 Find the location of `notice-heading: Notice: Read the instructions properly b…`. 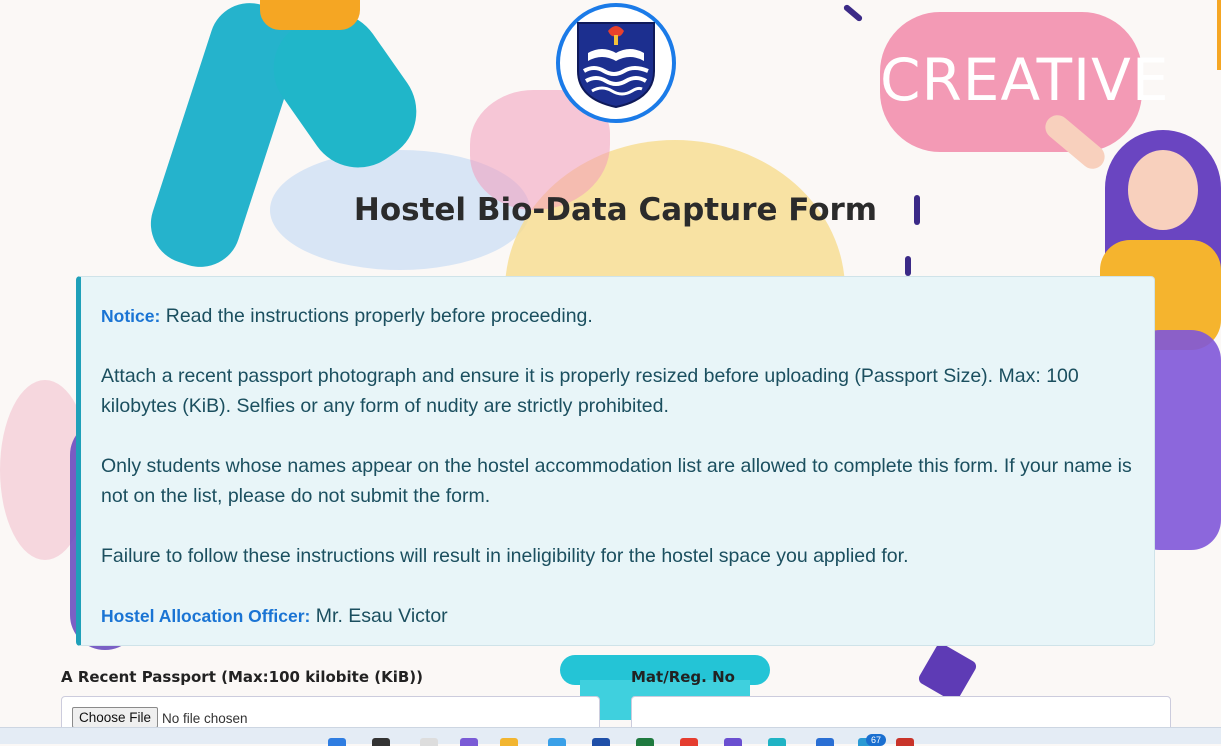

notice-heading: Notice: Read the instructions properly b… is located at coordinates (617, 316).